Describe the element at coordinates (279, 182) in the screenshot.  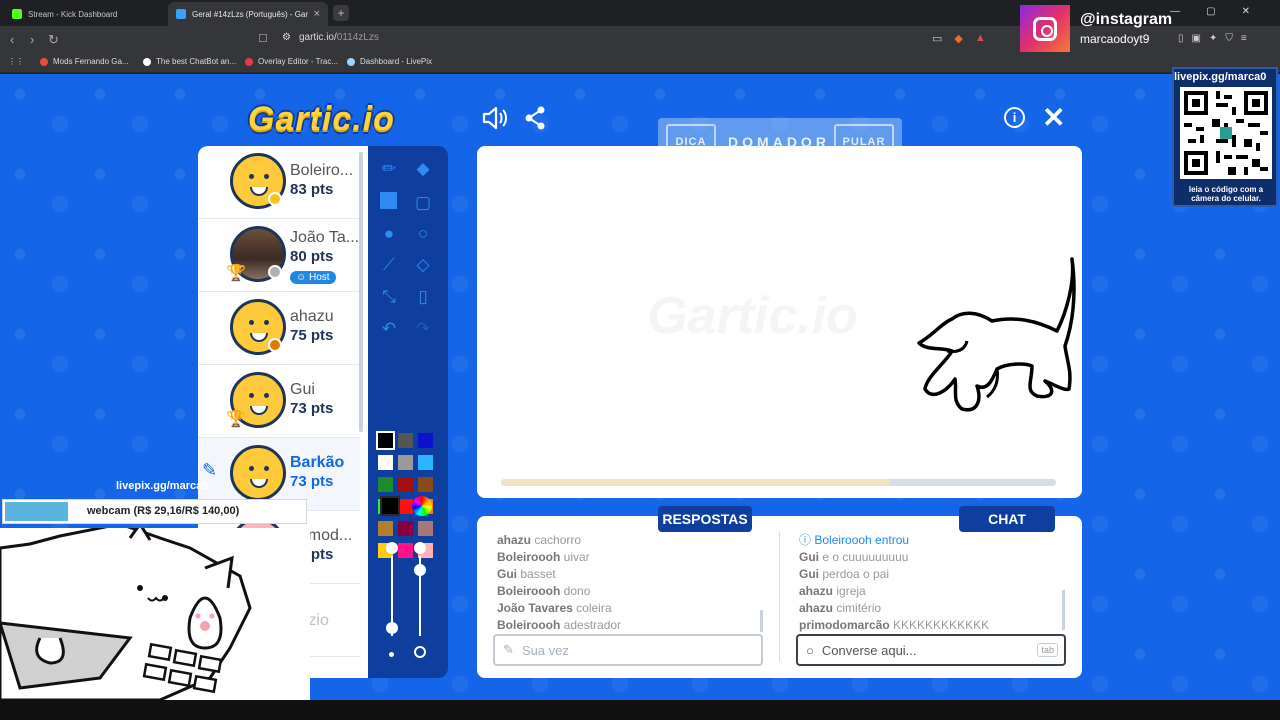
I see `player-item: Boleiro... 83 pts` at that location.